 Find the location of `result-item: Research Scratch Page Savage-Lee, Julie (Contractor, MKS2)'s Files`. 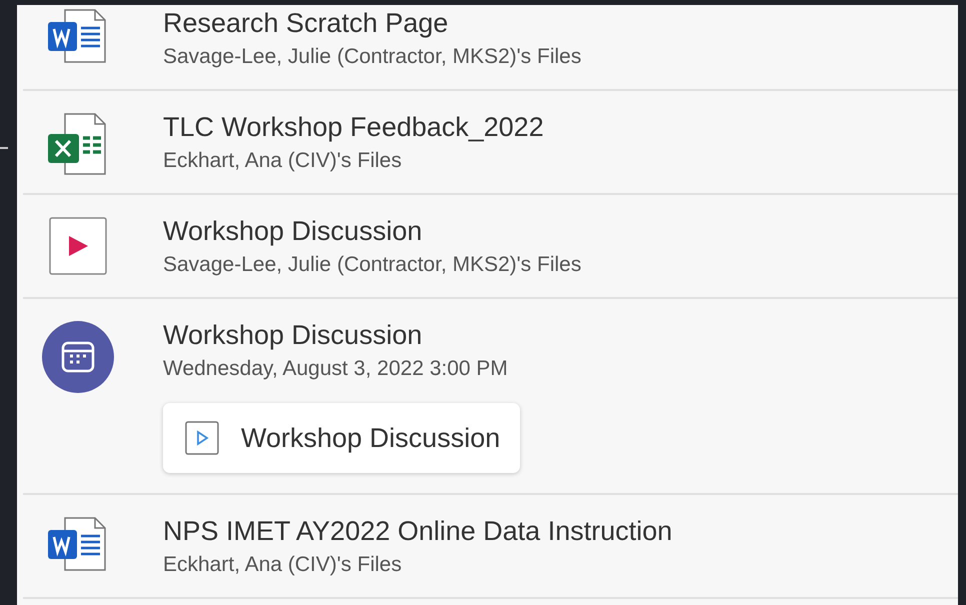

result-item: Research Scratch Page Savage-Lee, Julie (Contractor, MKS2)'s Files is located at coordinates (490, 48).